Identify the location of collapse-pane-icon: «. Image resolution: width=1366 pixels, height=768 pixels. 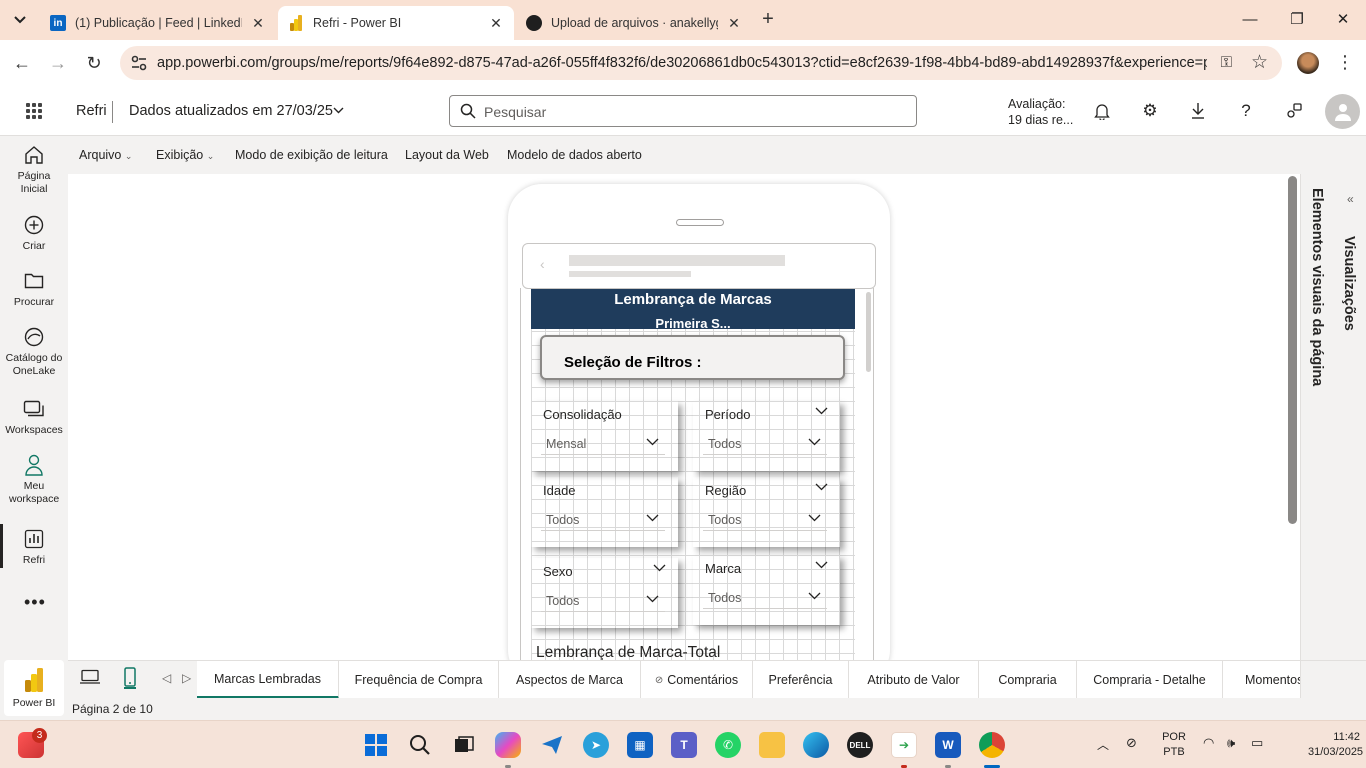
(1350, 199).